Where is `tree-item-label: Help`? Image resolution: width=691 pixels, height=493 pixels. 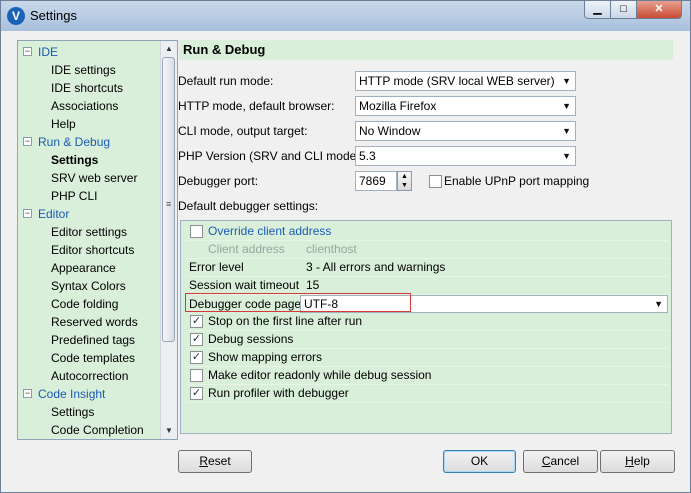
tree-item-label: Help is located at coordinates (63, 124).